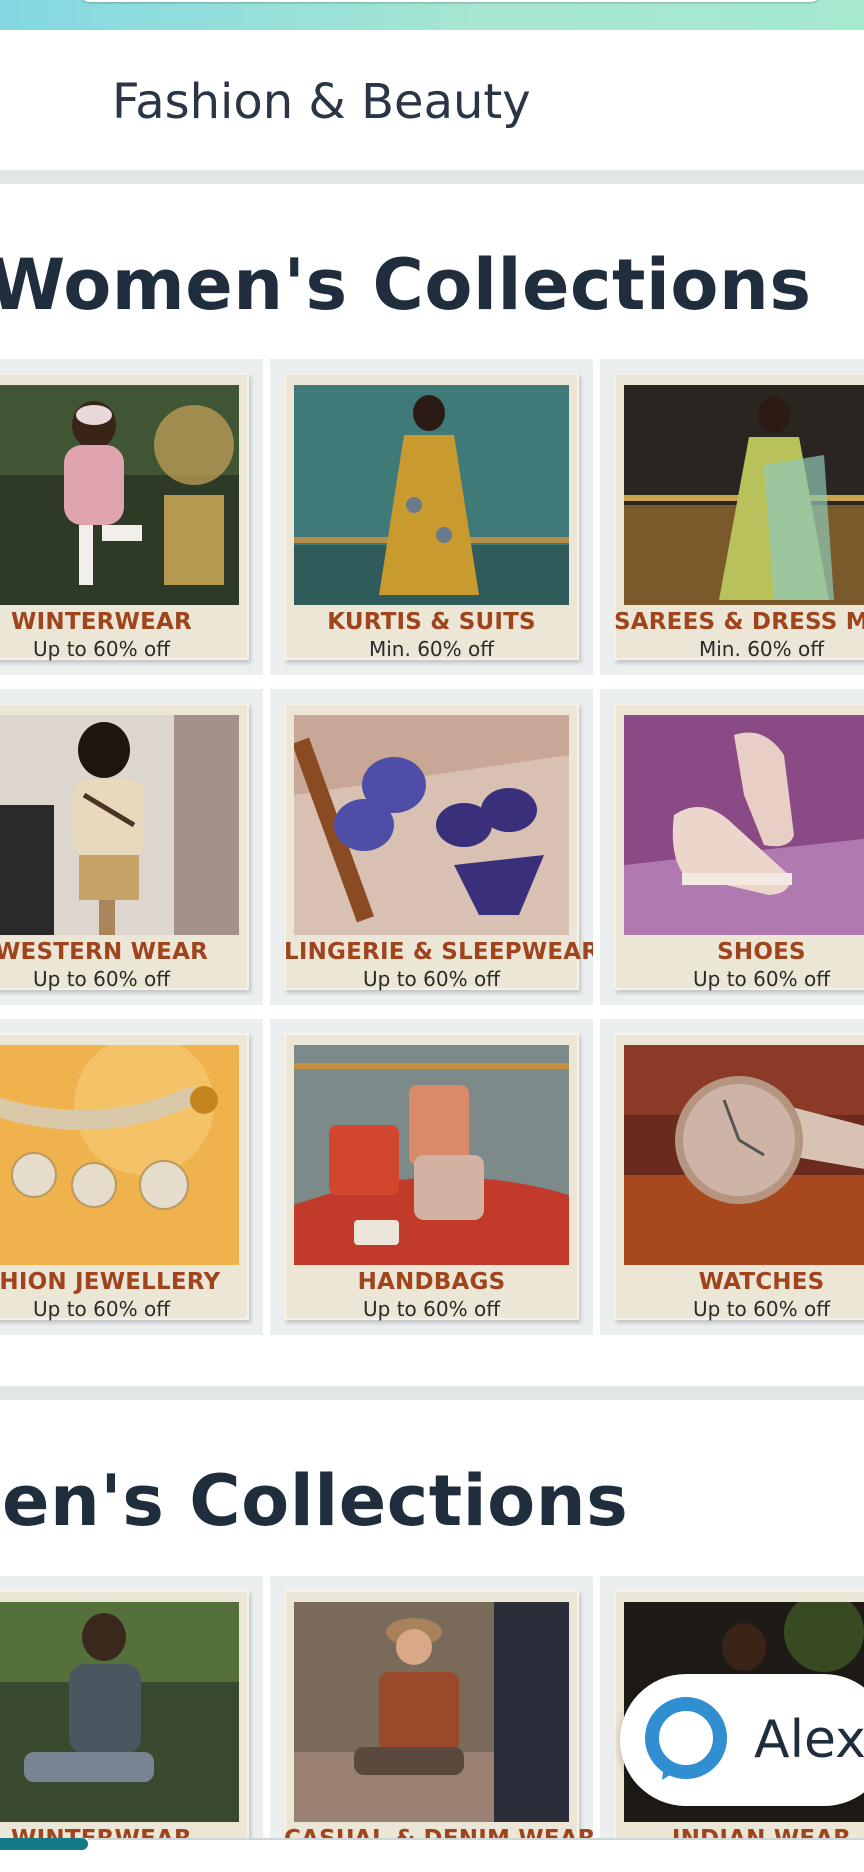 This screenshot has height=1872, width=864. I want to click on category-card: SAREES & DRESS MATERIA Min. 60% off, so click(739, 517).